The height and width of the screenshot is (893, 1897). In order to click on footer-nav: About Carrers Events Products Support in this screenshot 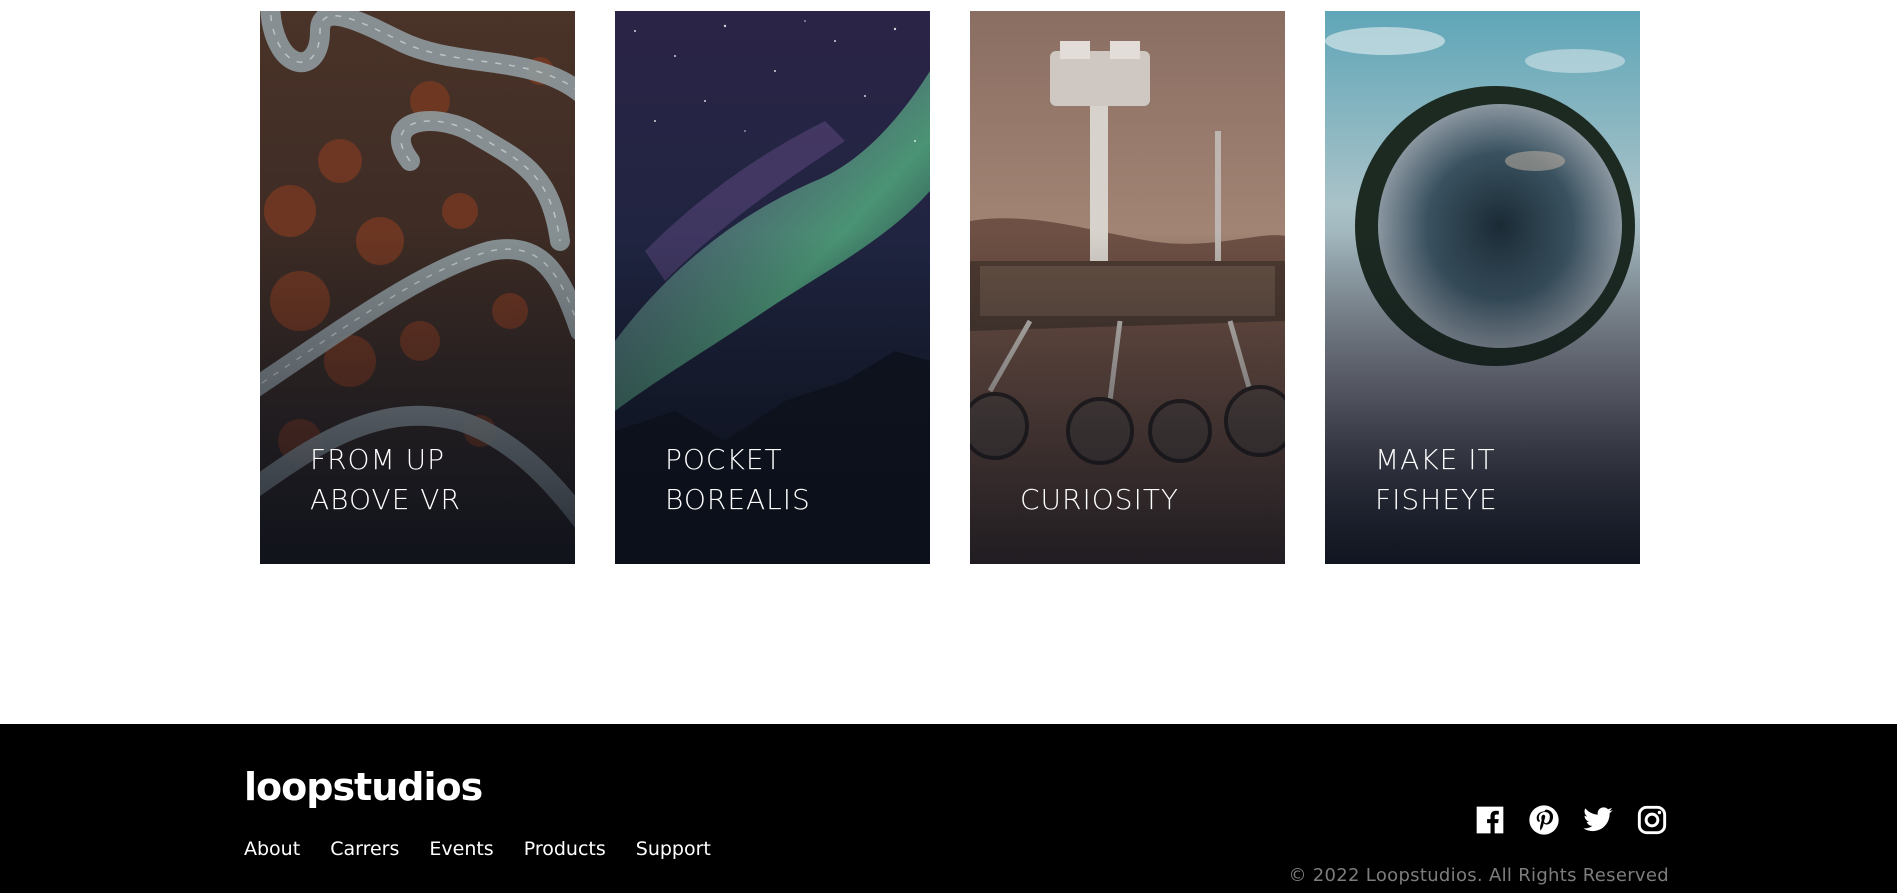, I will do `click(477, 849)`.